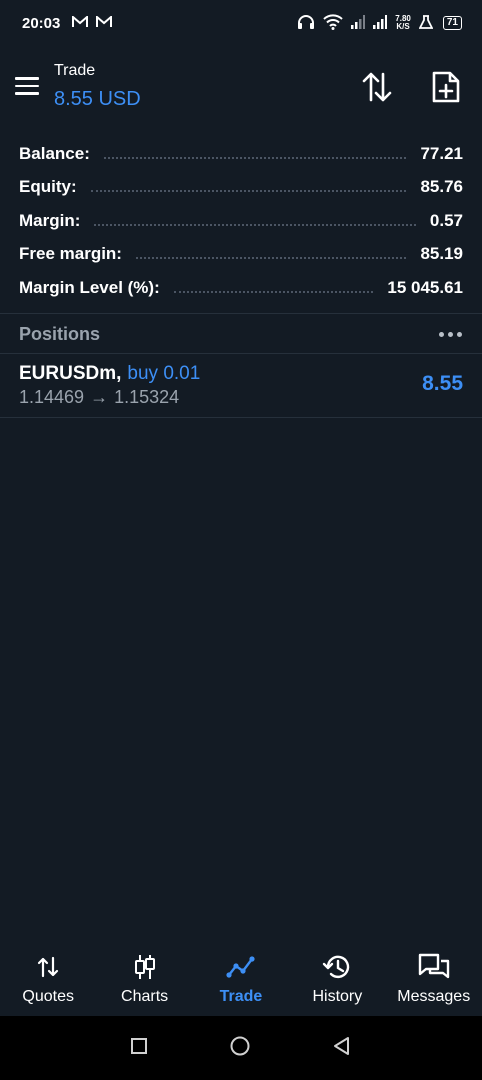  I want to click on position-title-line: EURUSDm, buy 0.01, so click(109, 374).